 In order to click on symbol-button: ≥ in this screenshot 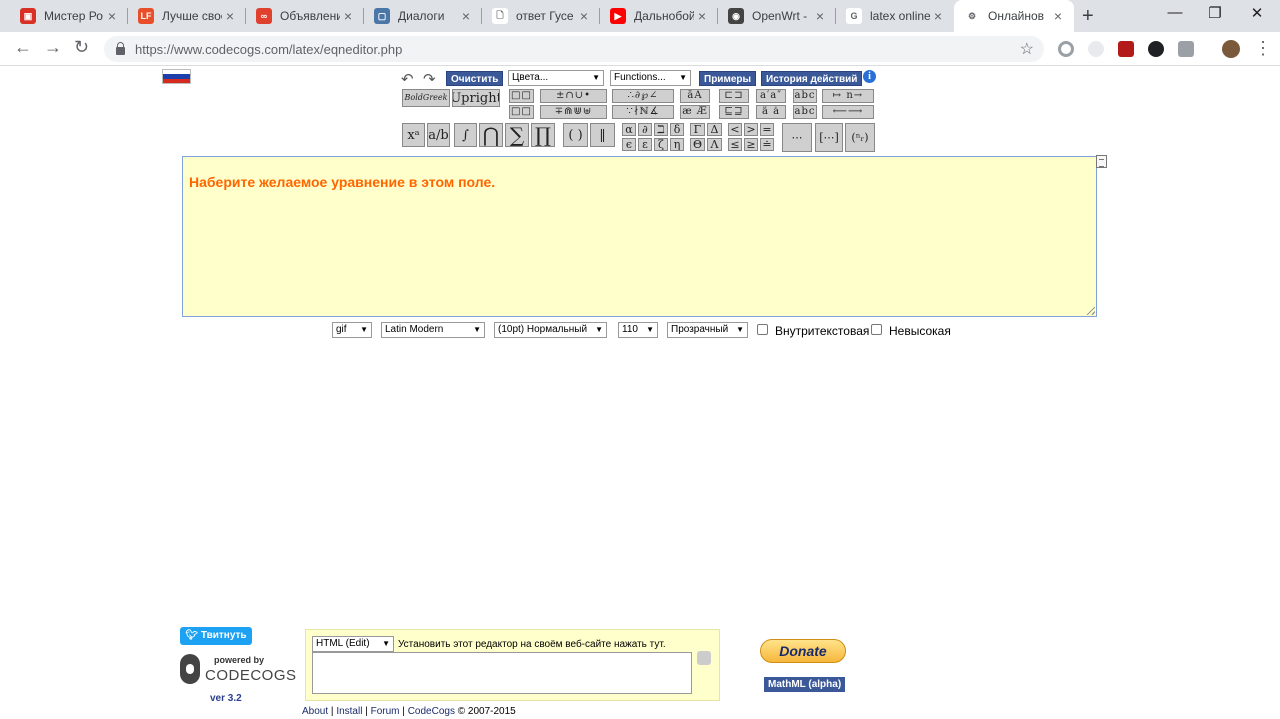, I will do `click(751, 144)`.